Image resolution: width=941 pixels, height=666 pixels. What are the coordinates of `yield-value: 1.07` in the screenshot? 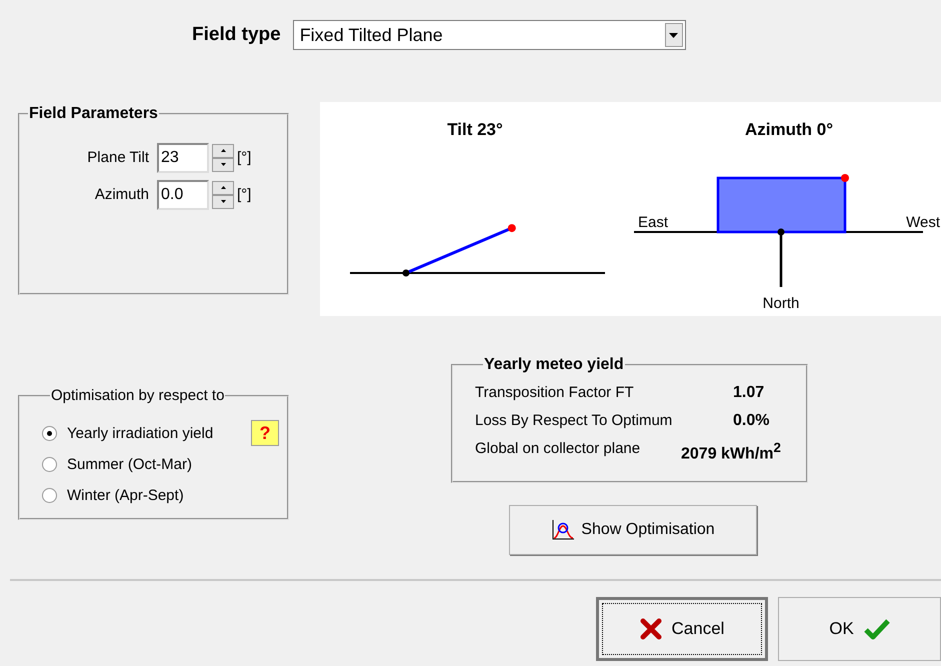 It's located at (749, 393).